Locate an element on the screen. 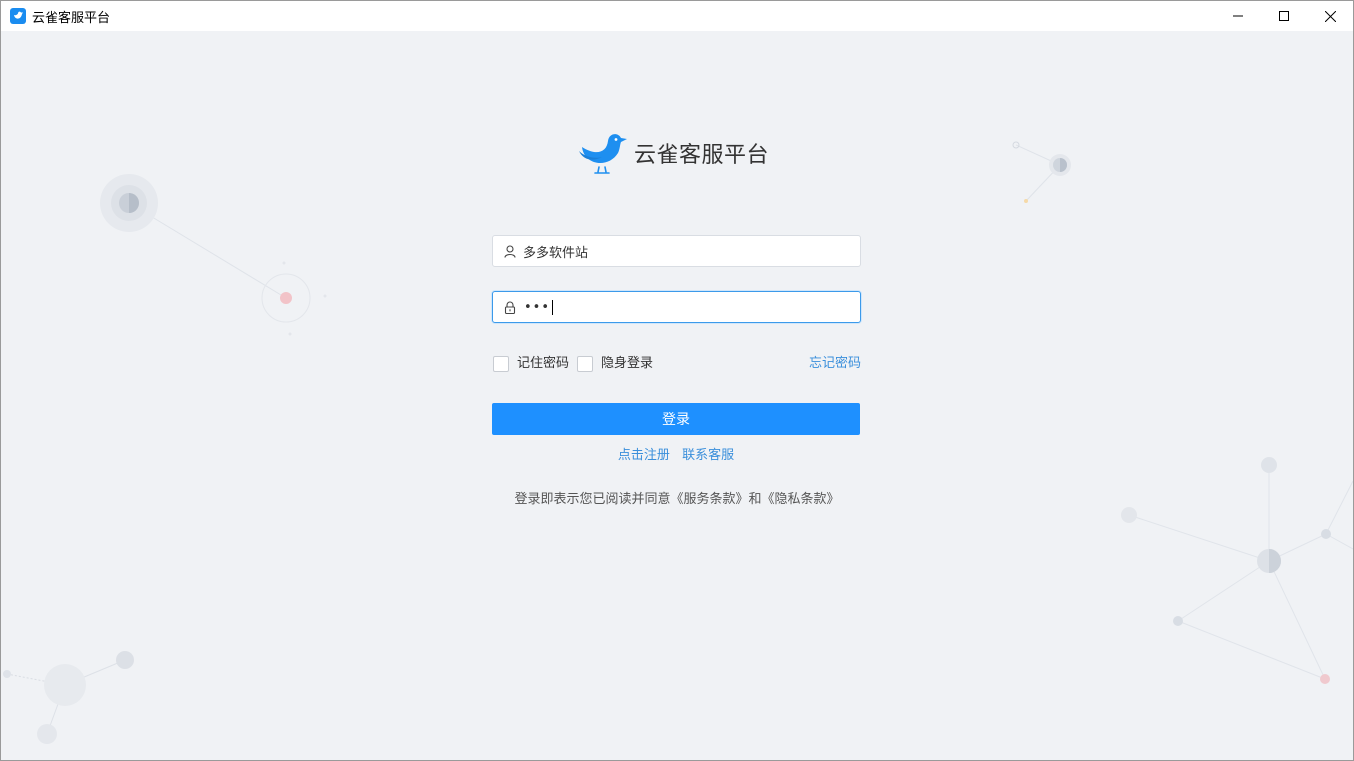 The image size is (1354, 761). remember-password-checkbox is located at coordinates (501, 364).